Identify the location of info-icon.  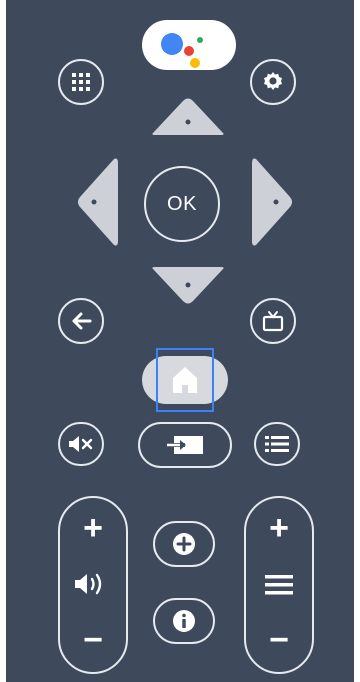
(184, 621).